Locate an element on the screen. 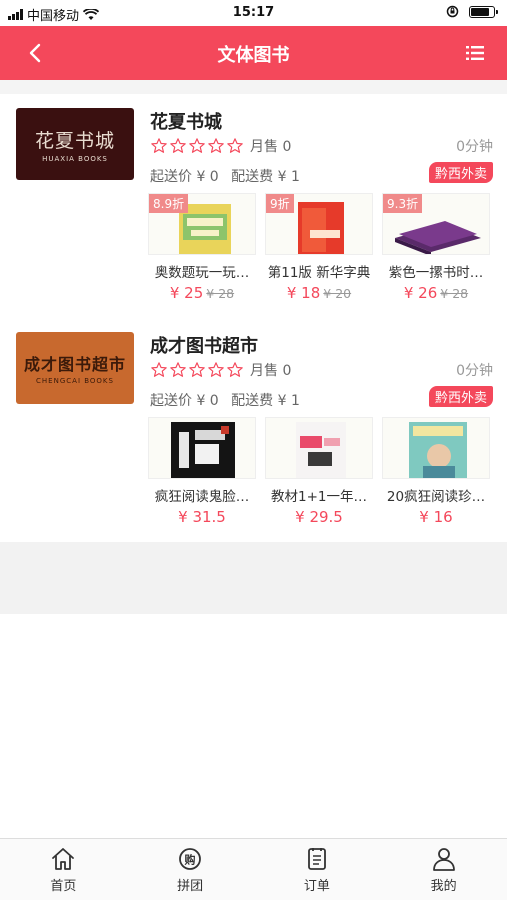 The width and height of the screenshot is (507, 900). tab-label: 订单 is located at coordinates (316, 886).